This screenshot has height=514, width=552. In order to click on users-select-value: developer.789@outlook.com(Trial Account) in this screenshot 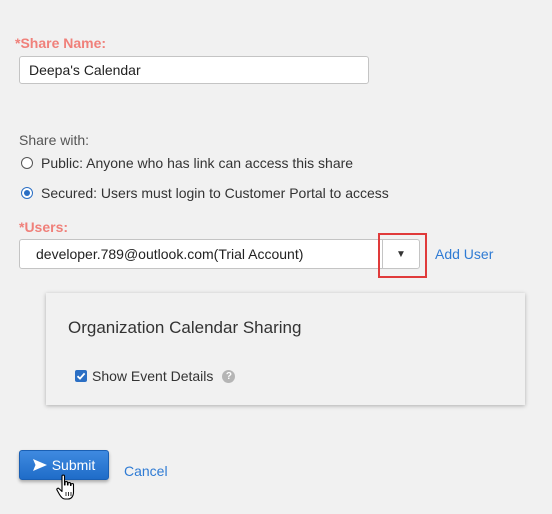, I will do `click(170, 254)`.